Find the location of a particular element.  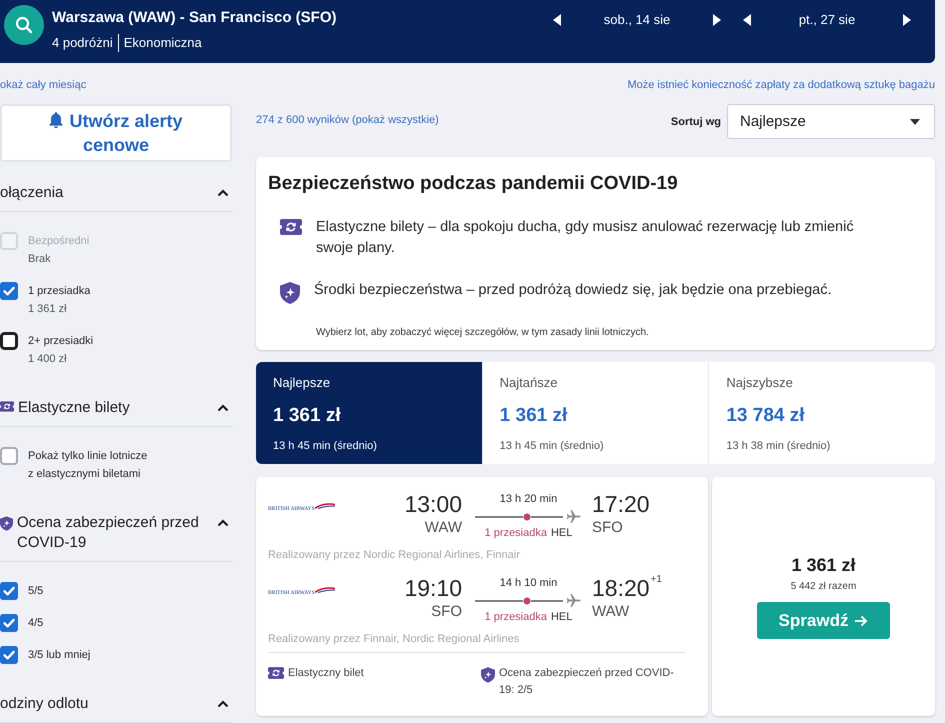

info-note: Wybierz lot, aby zobaczyć więcej szczegółów, w tym zasady linii lotniczych. is located at coordinates (483, 333).